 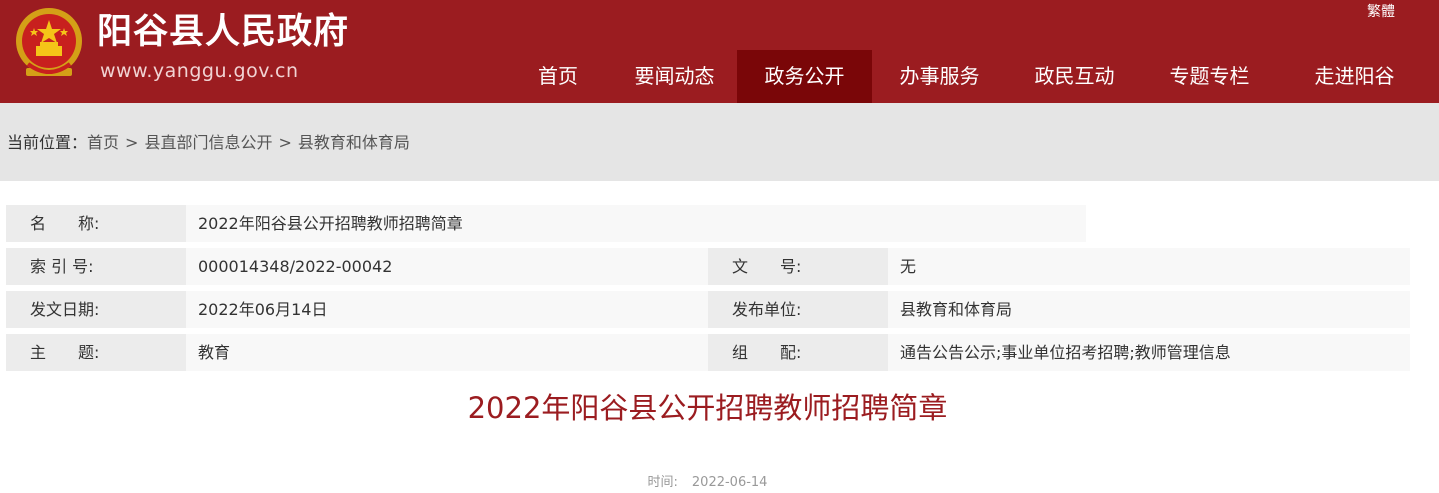 I want to click on nav-item-services: 办事服务, so click(x=939, y=76).